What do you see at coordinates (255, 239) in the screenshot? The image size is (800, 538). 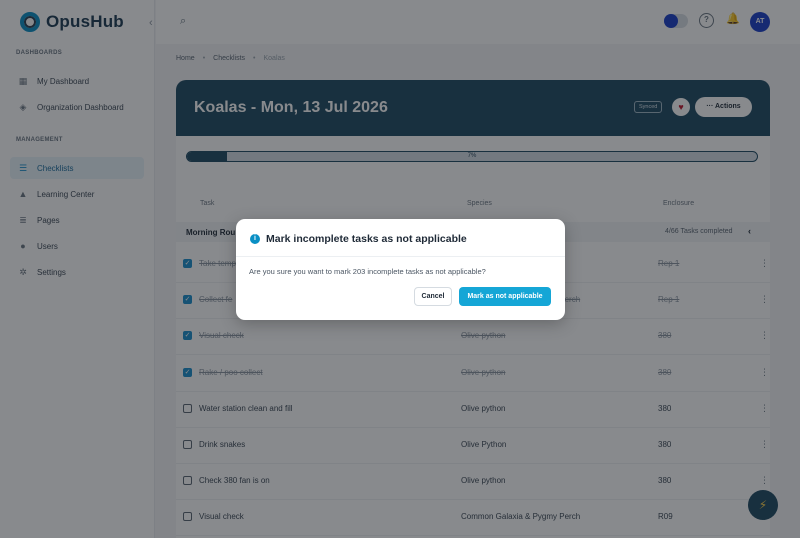 I see `info-icon: i` at bounding box center [255, 239].